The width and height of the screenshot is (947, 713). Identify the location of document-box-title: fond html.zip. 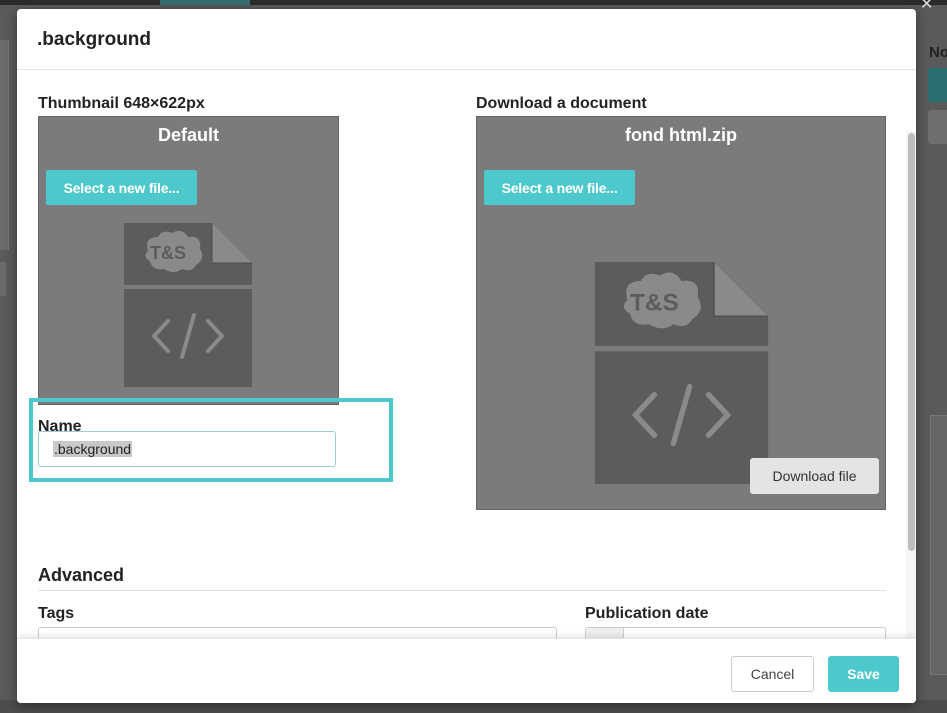
(681, 135).